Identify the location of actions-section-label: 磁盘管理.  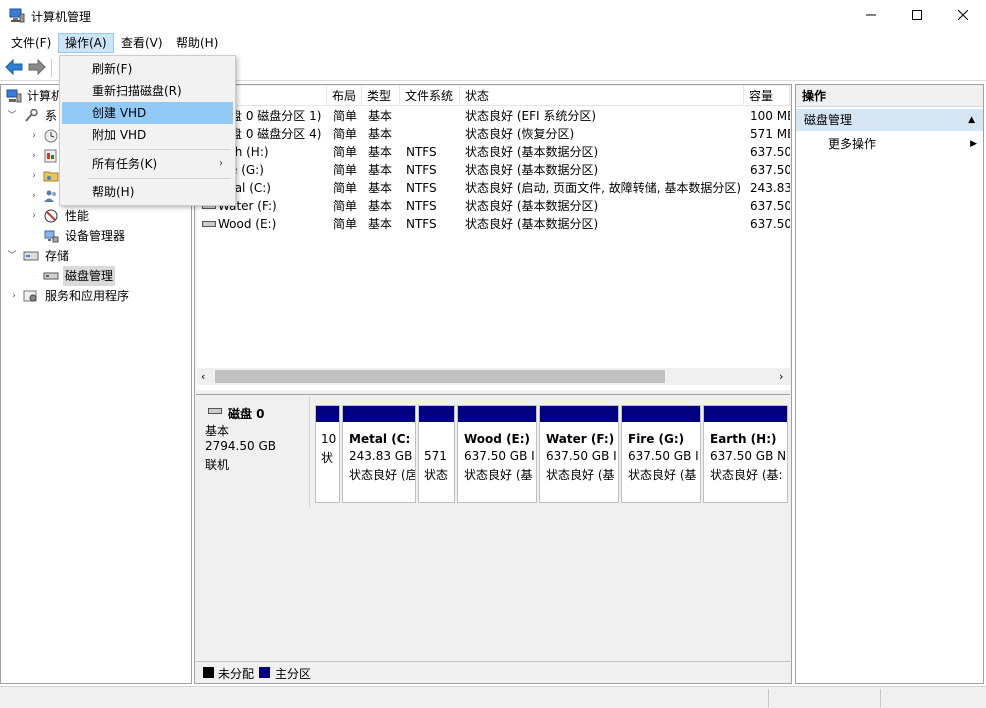
(828, 120).